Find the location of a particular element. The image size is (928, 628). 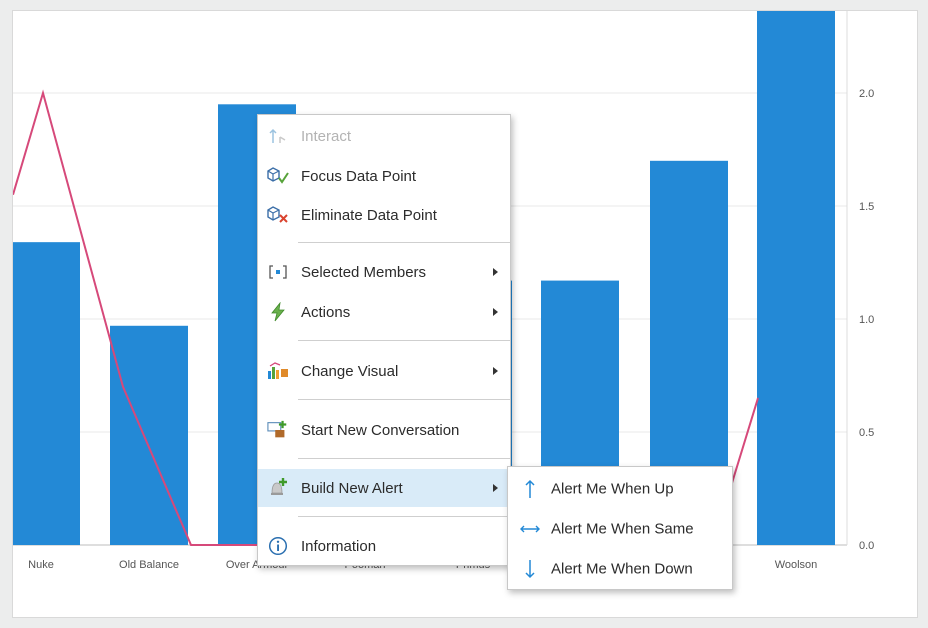

arrow-up-icon is located at coordinates (530, 489).